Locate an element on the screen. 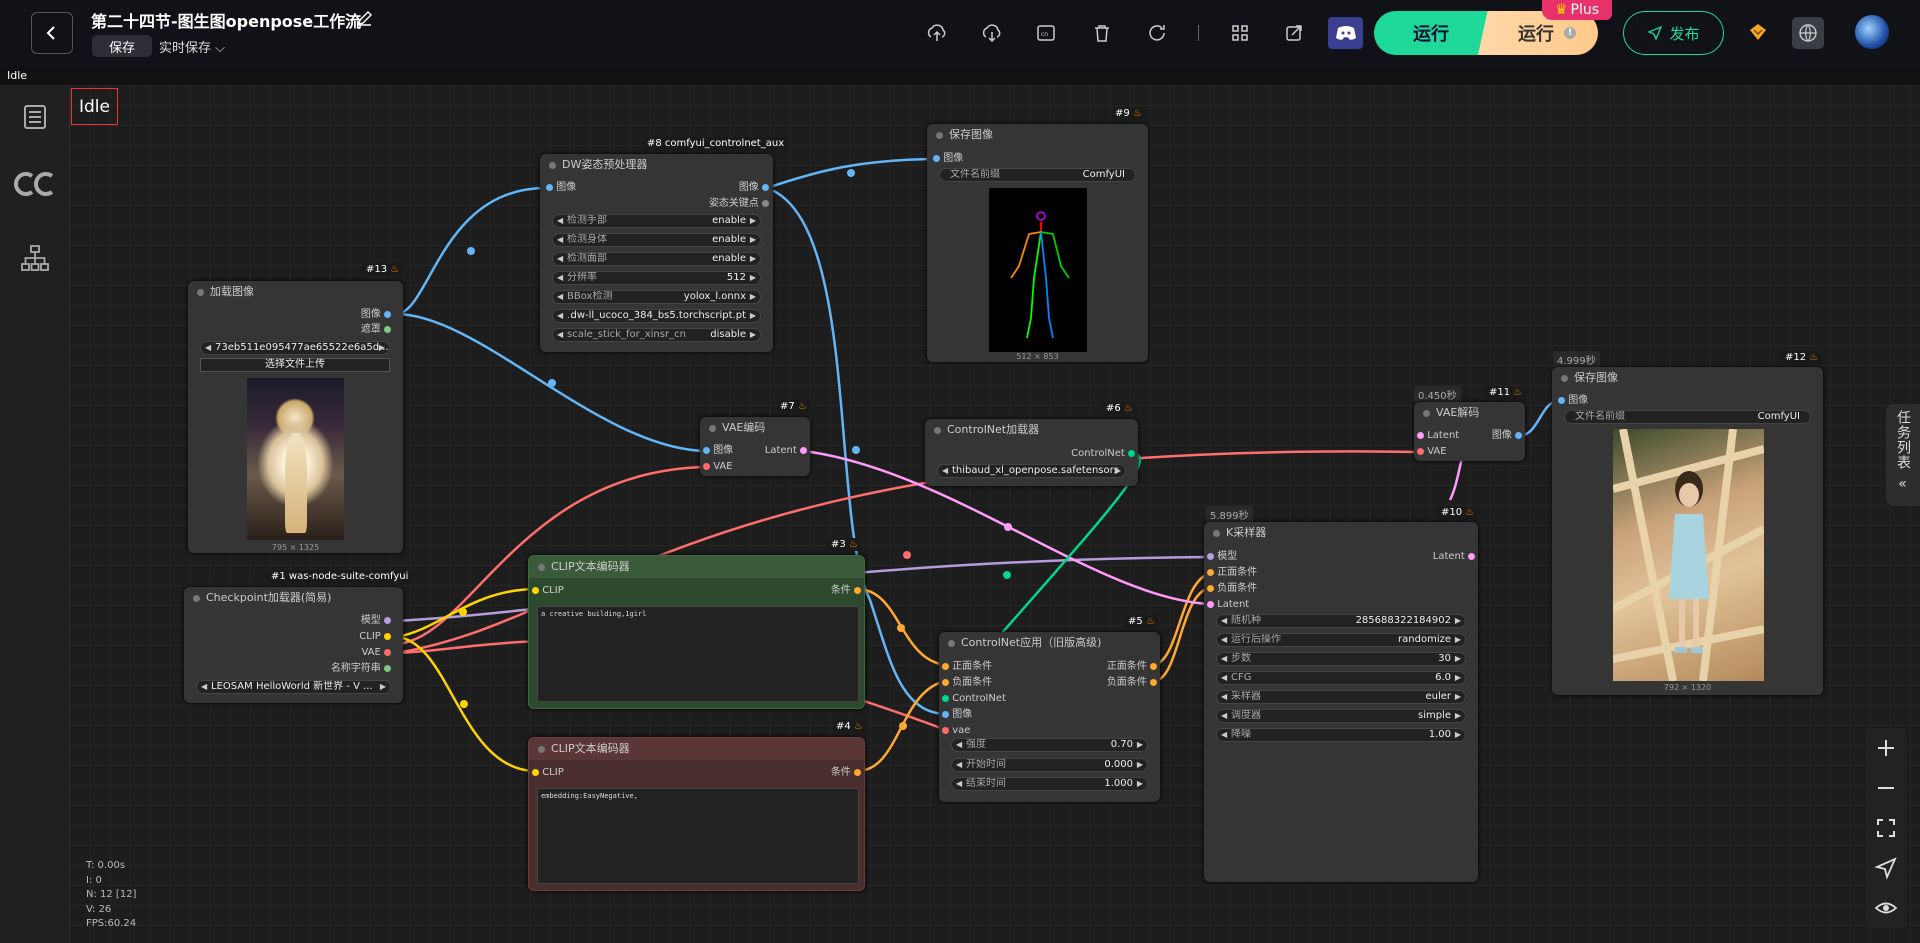 The width and height of the screenshot is (1920, 943). output-vae: VAE is located at coordinates (376, 653).